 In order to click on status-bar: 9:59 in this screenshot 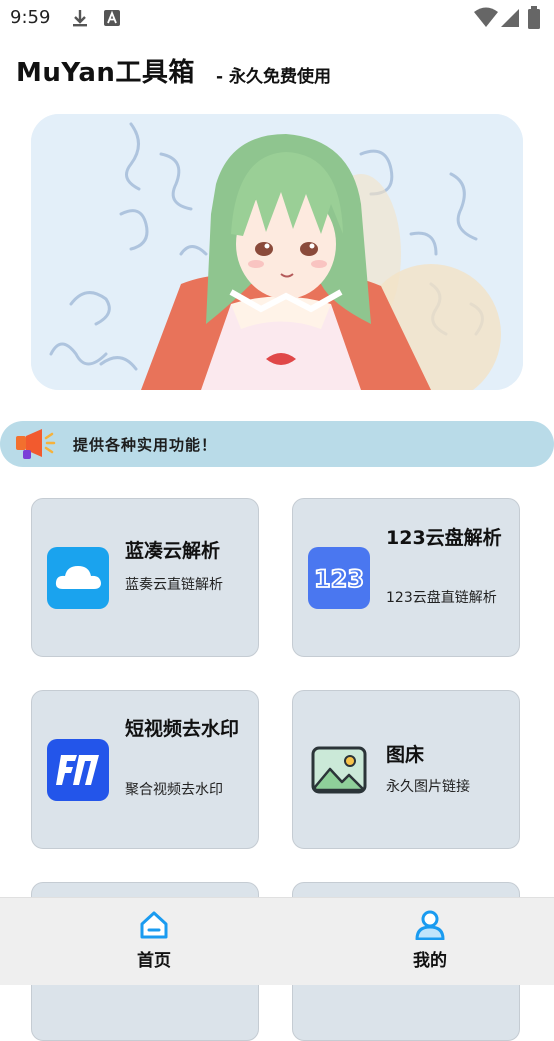, I will do `click(277, 18)`.